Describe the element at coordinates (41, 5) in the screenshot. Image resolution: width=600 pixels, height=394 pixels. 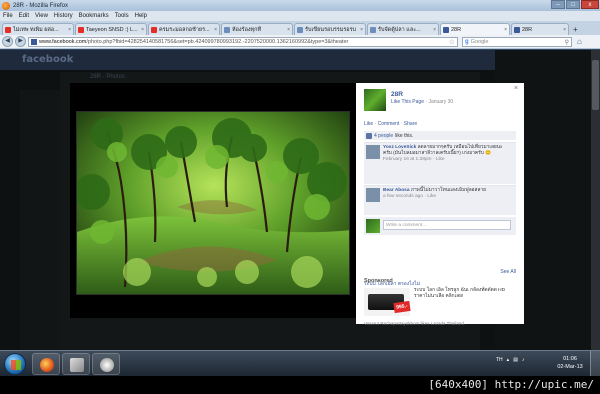
I see `window-title: 28R - Mozilla Firefox` at that location.